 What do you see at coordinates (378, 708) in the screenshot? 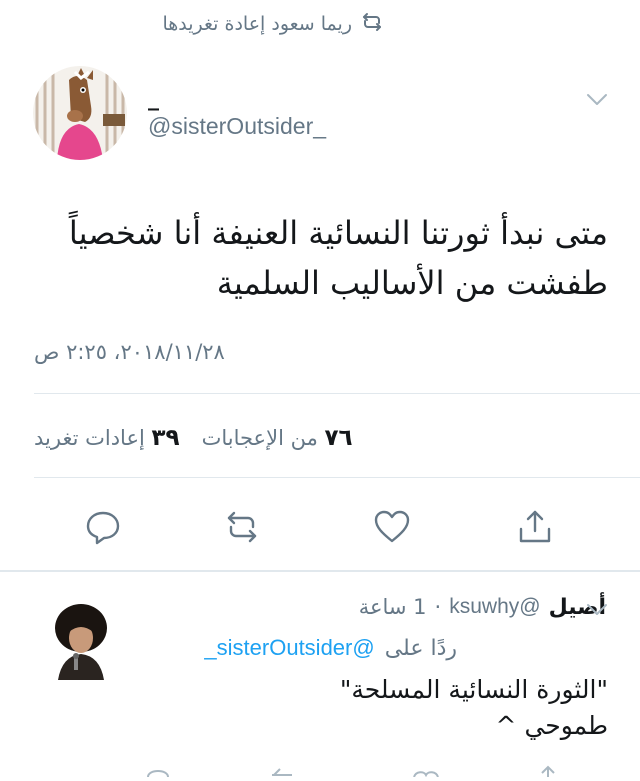
I see `reply-text: "الثورة النسائية المسلحة" طموحي ^` at bounding box center [378, 708].